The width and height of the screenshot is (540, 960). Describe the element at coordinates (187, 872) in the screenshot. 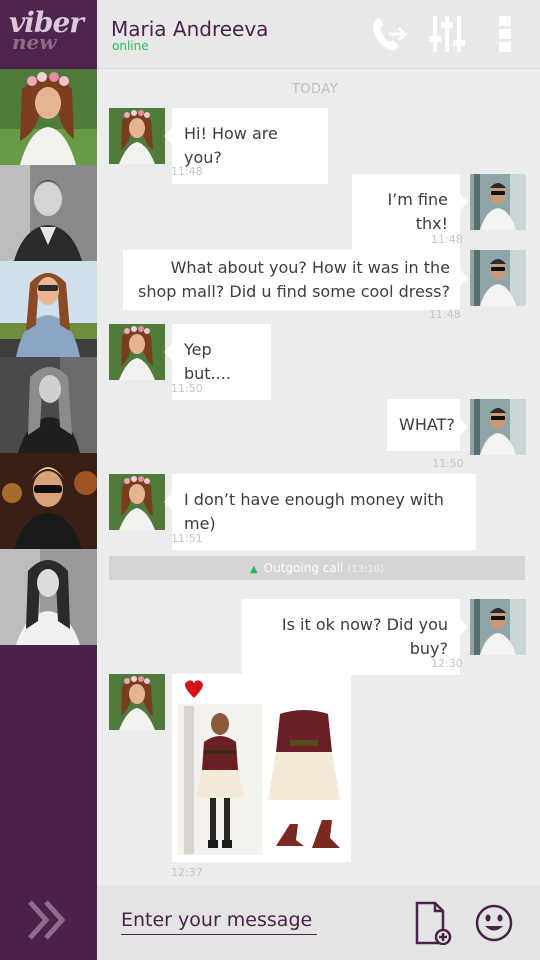

I see `message-time: 12:37` at that location.